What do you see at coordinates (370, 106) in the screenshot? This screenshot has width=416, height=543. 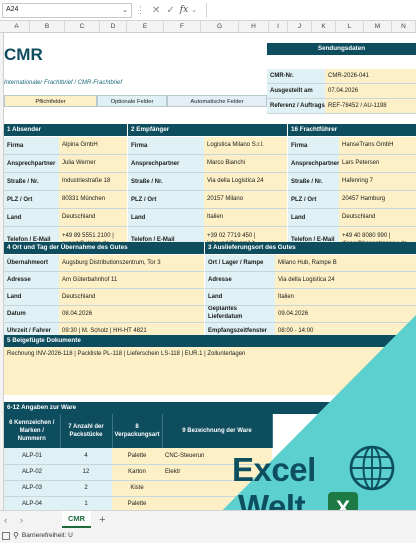 I see `field-value: REF-78452 / AU-1198` at bounding box center [370, 106].